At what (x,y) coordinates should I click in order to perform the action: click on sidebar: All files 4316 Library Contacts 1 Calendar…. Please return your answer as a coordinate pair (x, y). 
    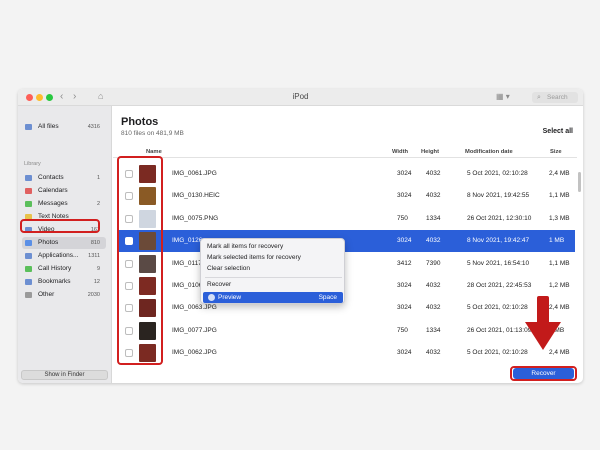
    Looking at the image, I should click on (65, 244).